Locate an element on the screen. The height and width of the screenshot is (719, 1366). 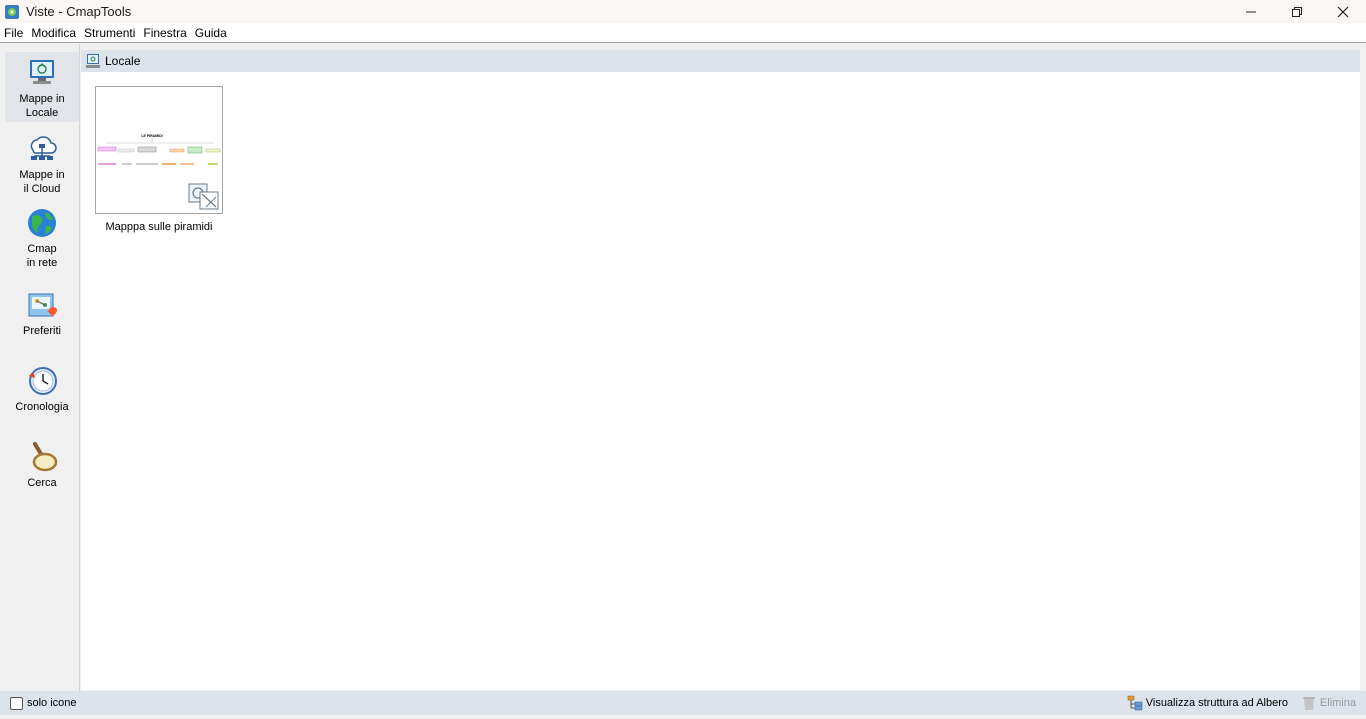
sidebar-item-cerca: Cerca is located at coordinates (42, 464).